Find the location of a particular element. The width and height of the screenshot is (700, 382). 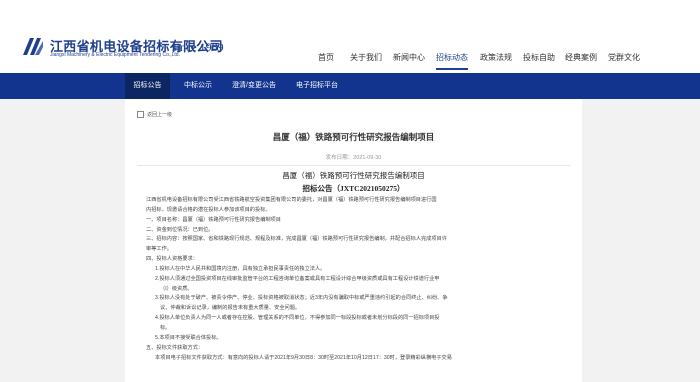

nav-item-cases: 经典案例 is located at coordinates (581, 62).